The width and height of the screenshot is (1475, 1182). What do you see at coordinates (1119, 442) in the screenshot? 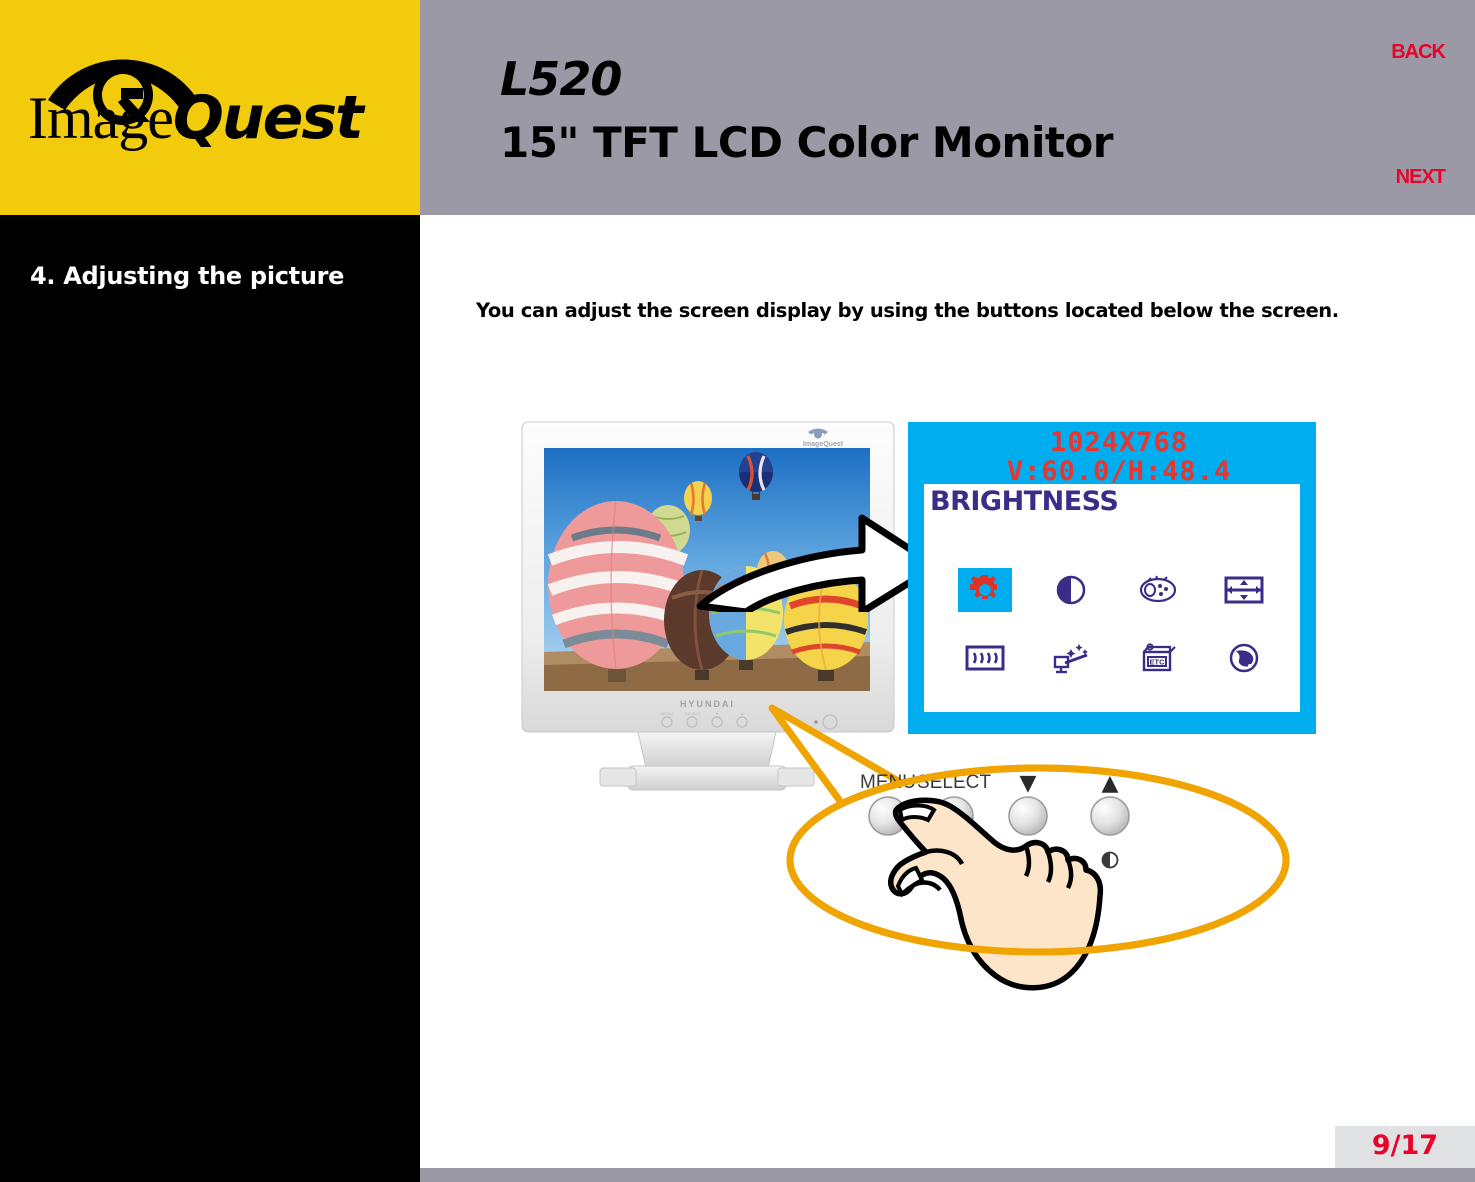
I see `osd-resolution: 1024X768` at bounding box center [1119, 442].